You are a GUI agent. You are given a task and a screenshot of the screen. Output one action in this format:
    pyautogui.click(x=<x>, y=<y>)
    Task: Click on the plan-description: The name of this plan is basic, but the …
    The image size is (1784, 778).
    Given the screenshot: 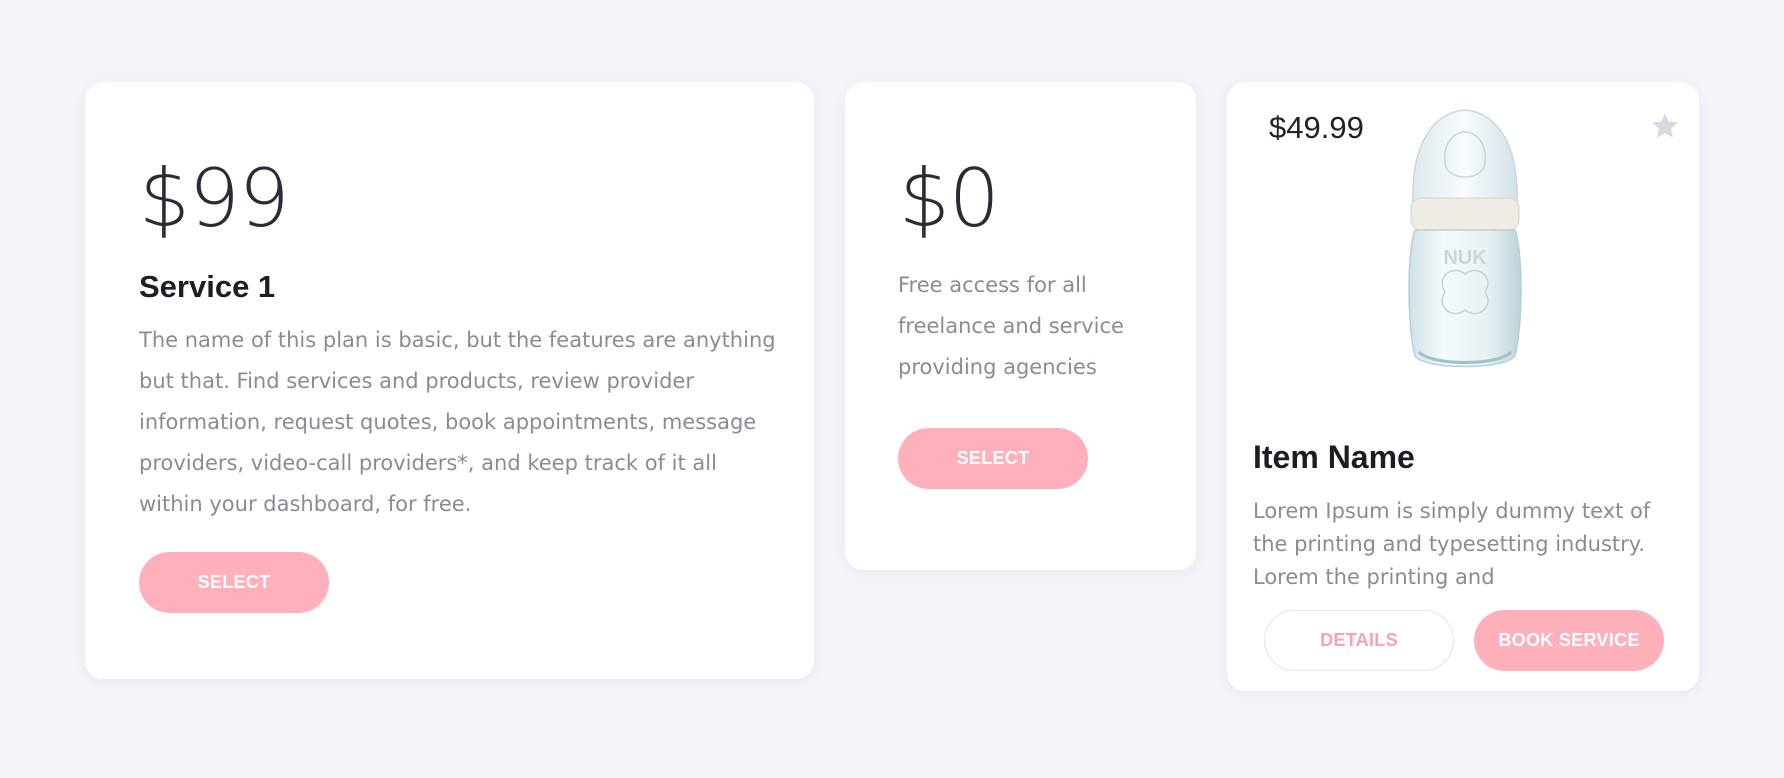 What is the action you would take?
    pyautogui.click(x=457, y=422)
    